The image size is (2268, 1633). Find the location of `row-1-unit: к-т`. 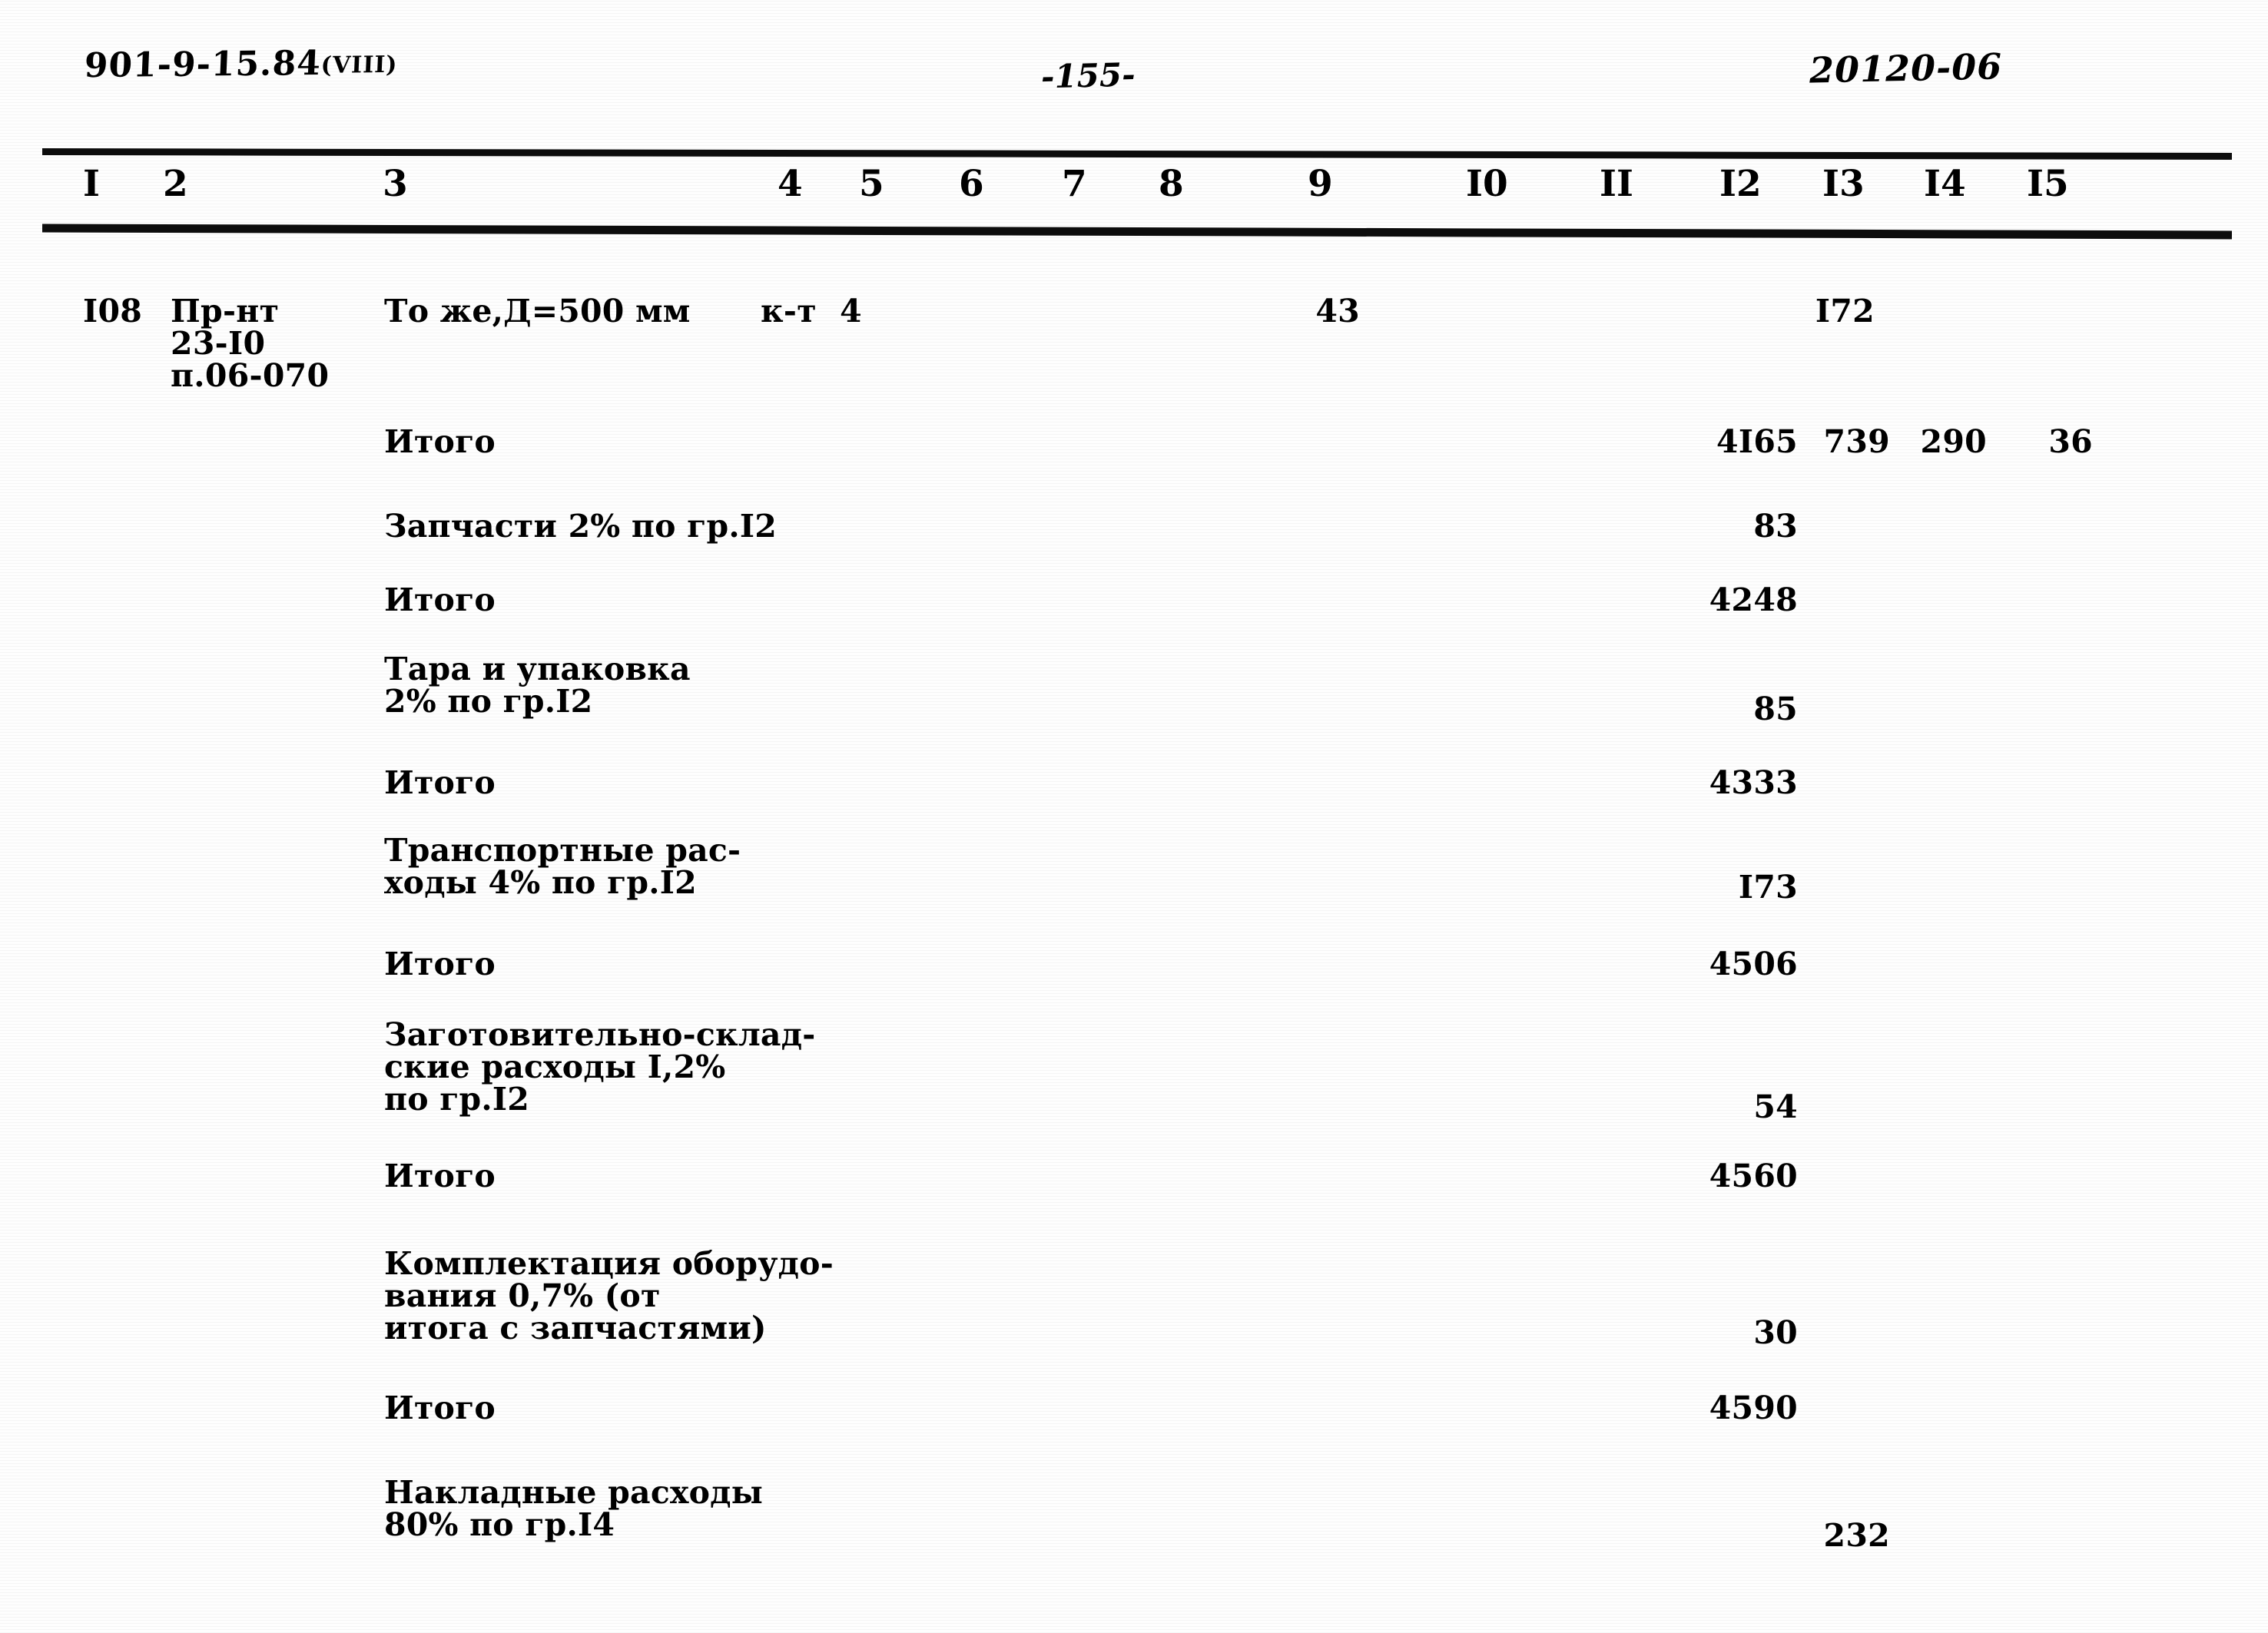

row-1-unit: к-т is located at coordinates (789, 311).